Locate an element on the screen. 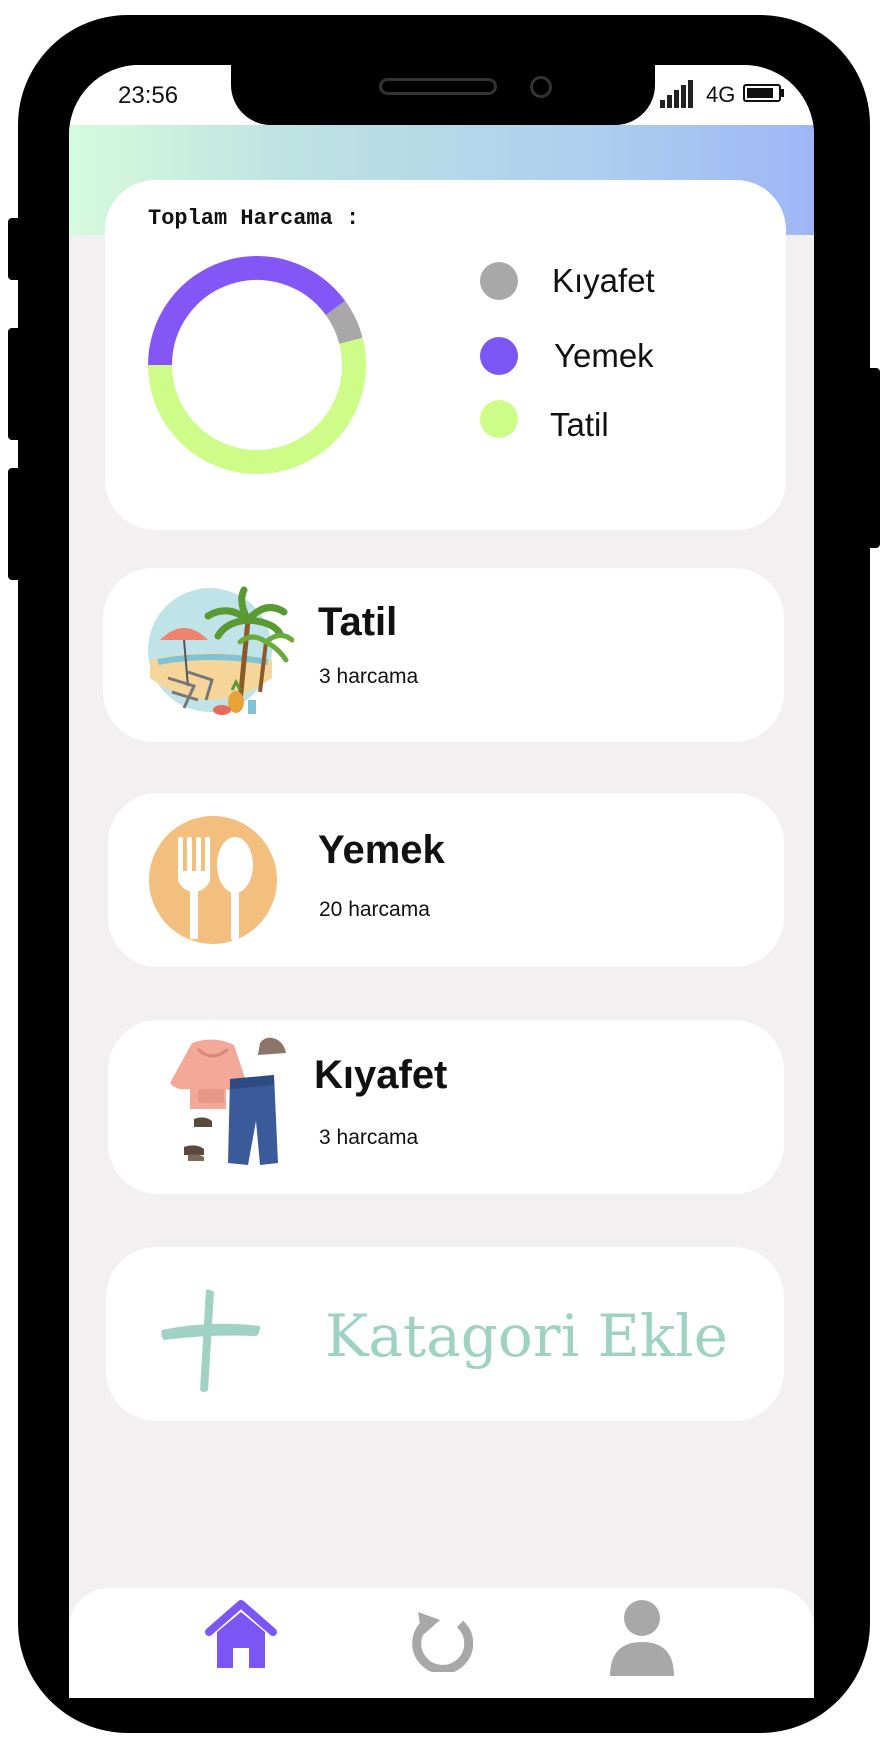 The image size is (888, 1750). plus-icon is located at coordinates (211, 1341).